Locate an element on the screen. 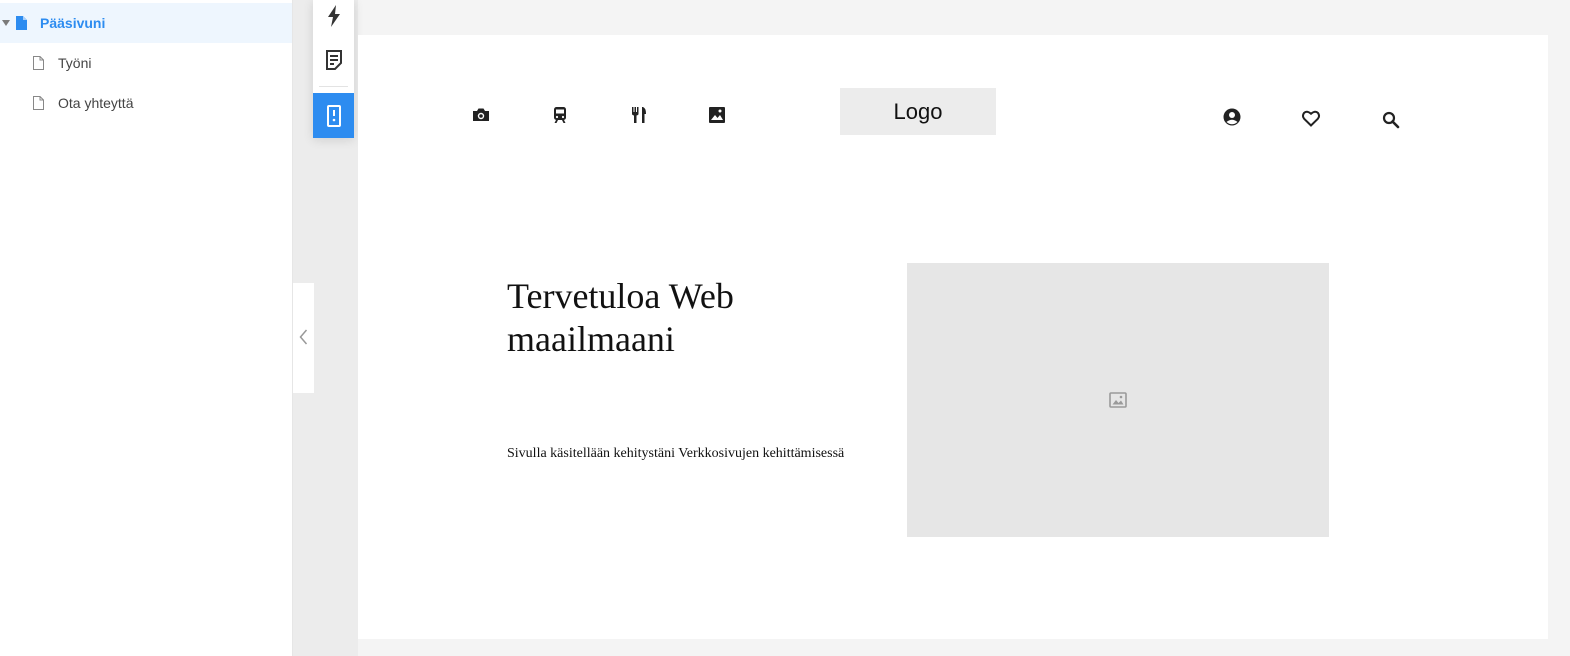 This screenshot has width=1570, height=656. restaurant-icon is located at coordinates (639, 115).